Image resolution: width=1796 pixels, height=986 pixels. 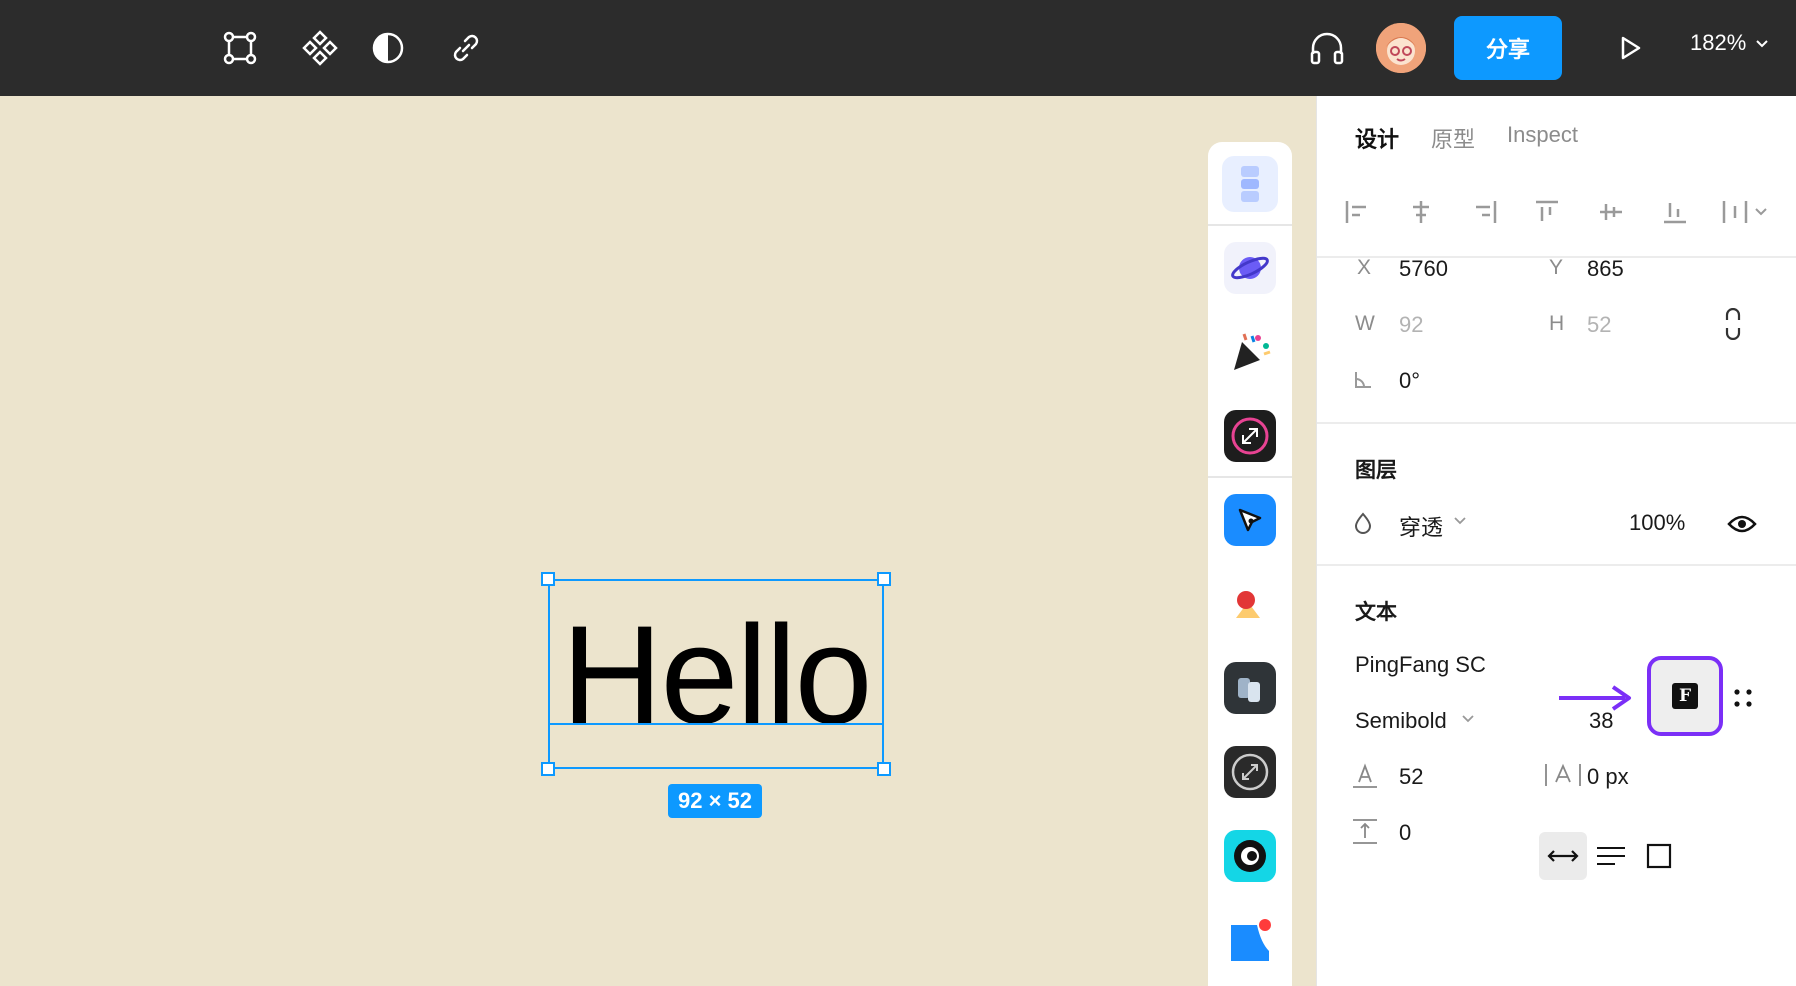 What do you see at coordinates (1365, 833) in the screenshot?
I see `paragraph-spacing-icon` at bounding box center [1365, 833].